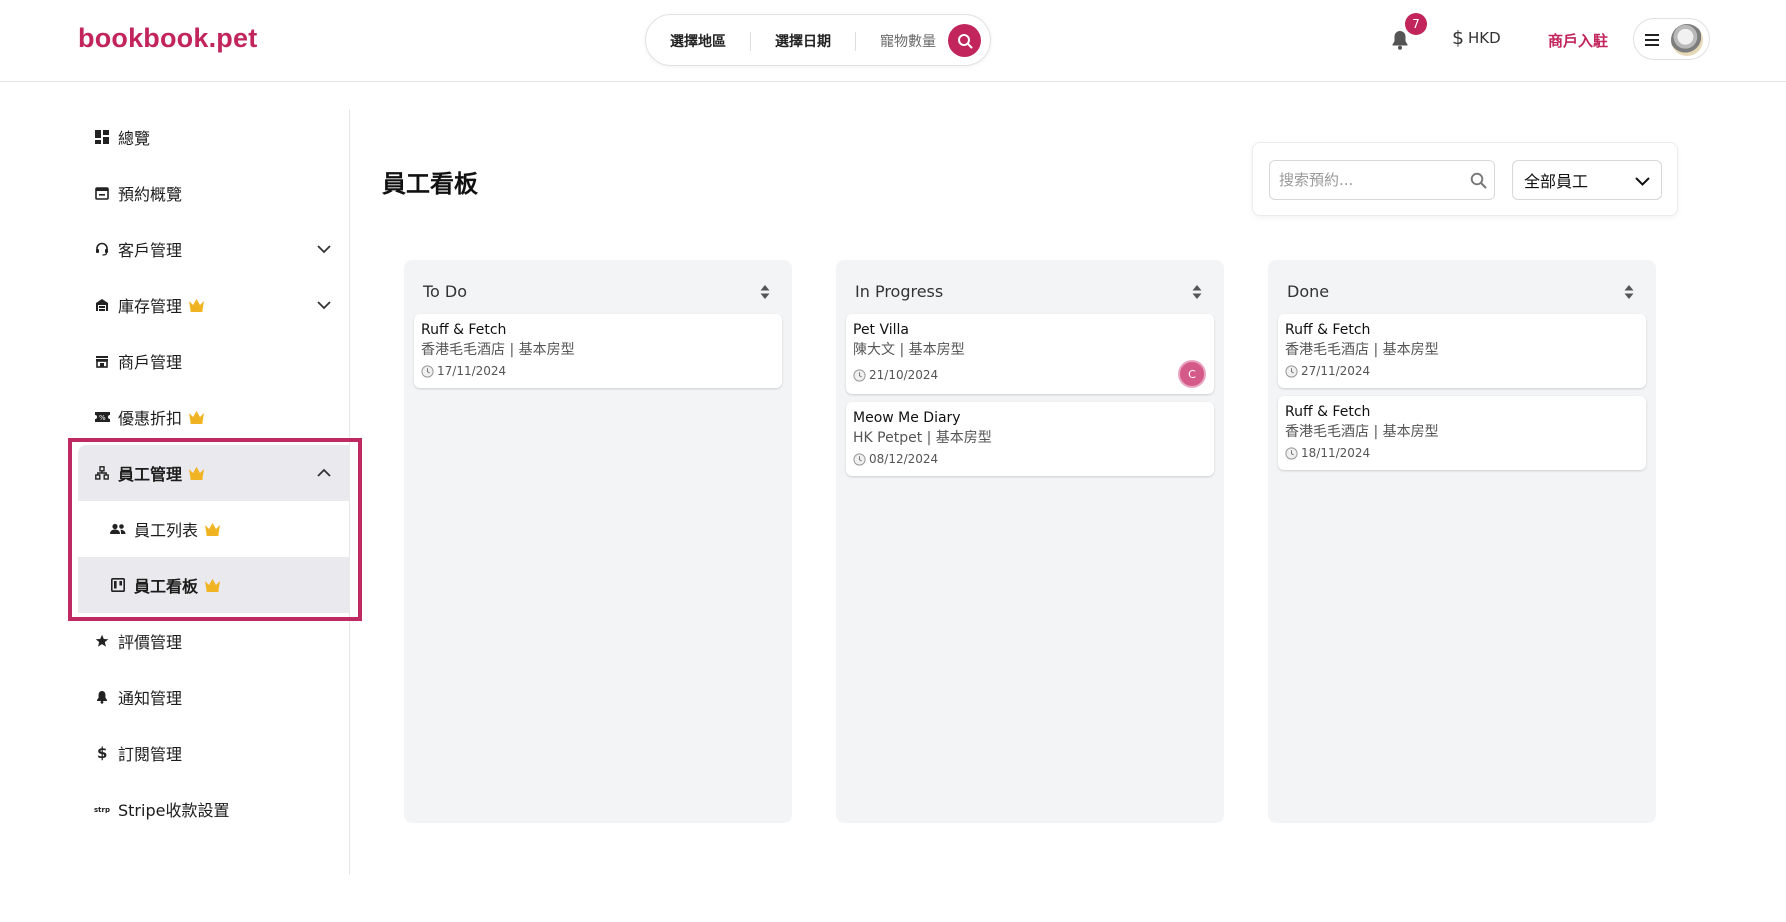 The width and height of the screenshot is (1786, 922). Describe the element at coordinates (803, 41) in the screenshot. I see `date-selector: 選擇日期` at that location.